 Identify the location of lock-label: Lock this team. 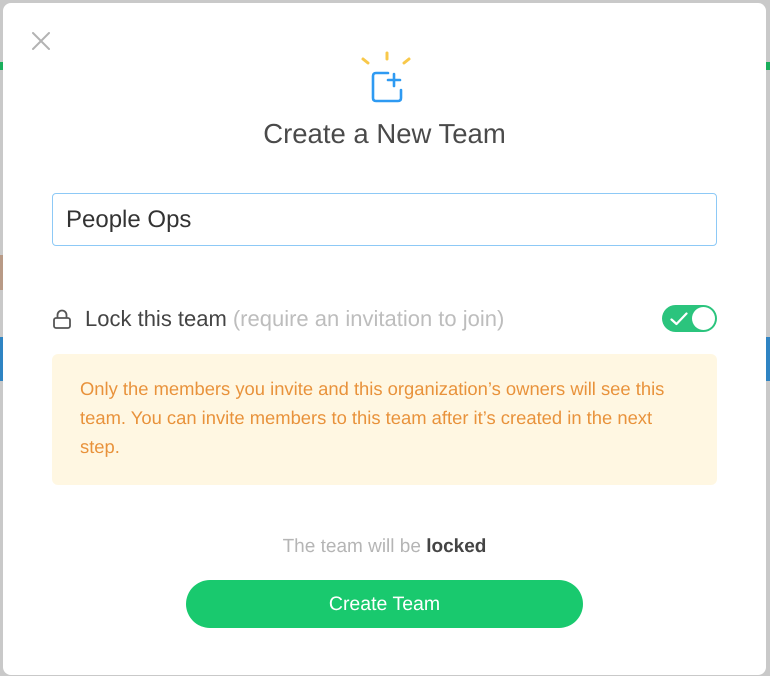
(156, 319).